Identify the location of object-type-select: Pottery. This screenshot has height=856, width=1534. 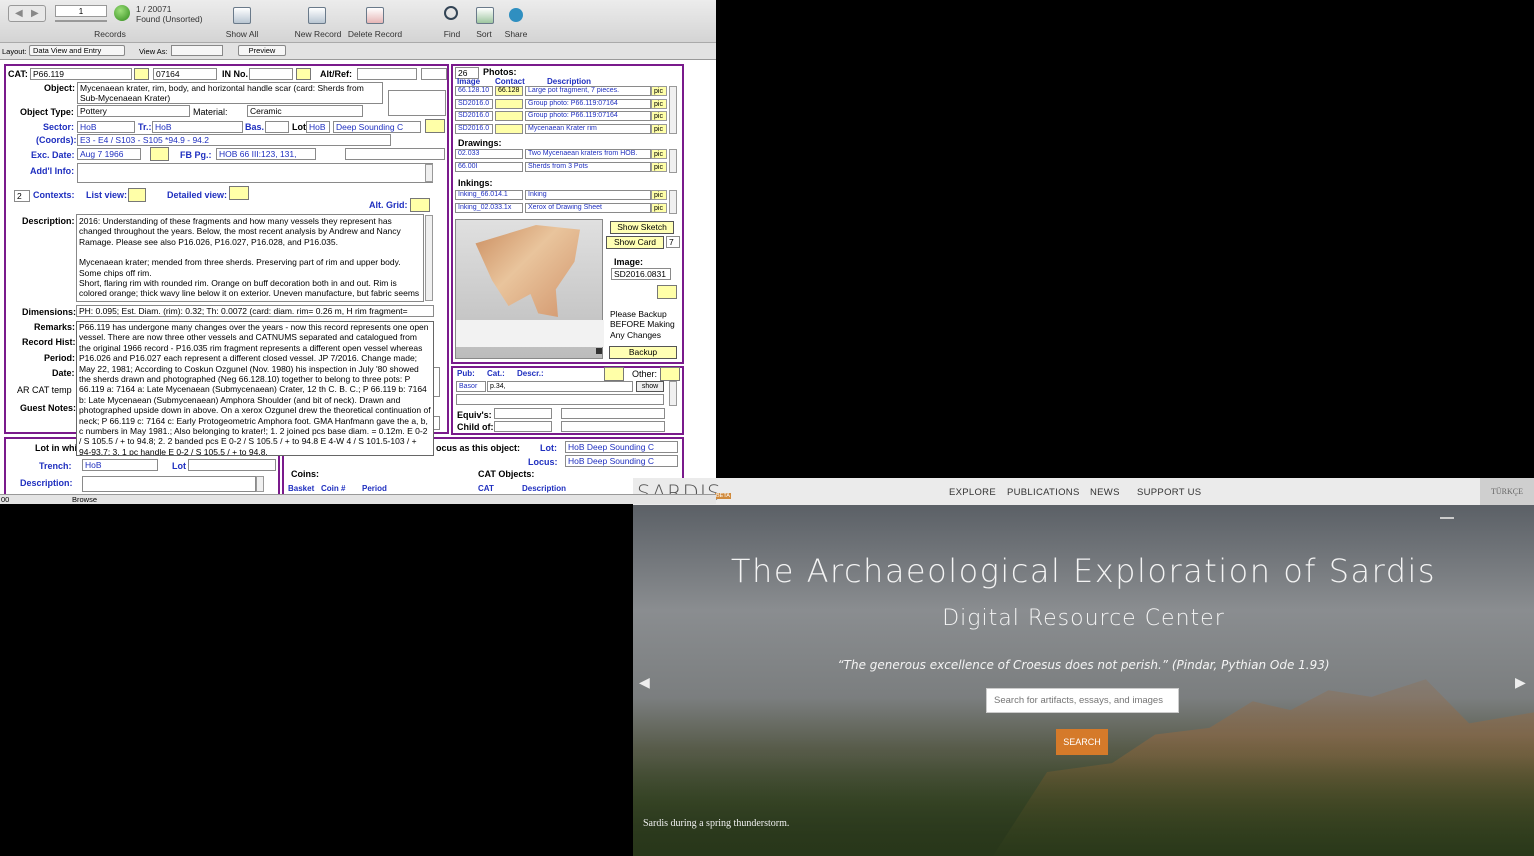
(133, 111).